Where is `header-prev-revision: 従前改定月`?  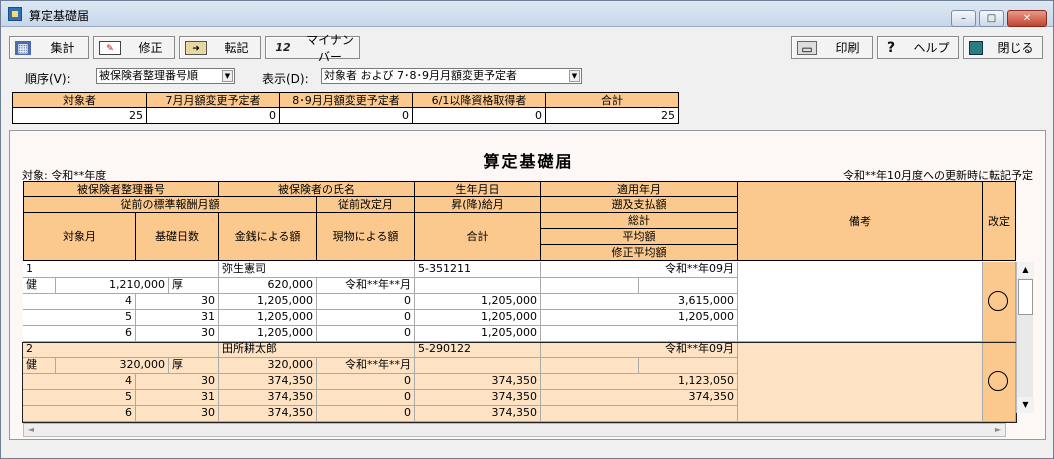
header-prev-revision: 従前改定月 is located at coordinates (366, 205).